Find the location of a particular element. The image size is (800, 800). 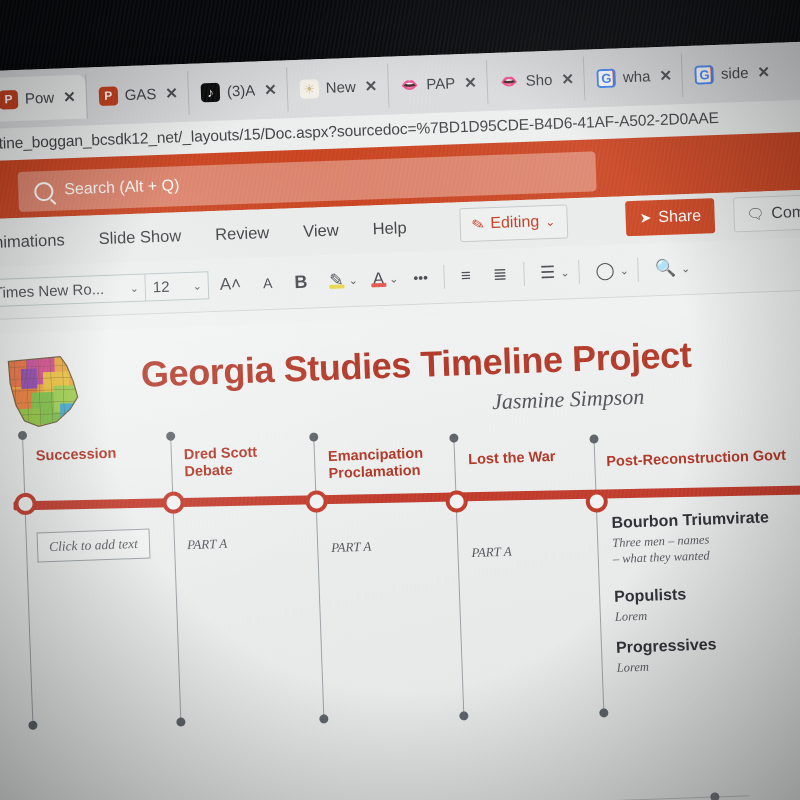

tab-label: Pow is located at coordinates (39, 98).